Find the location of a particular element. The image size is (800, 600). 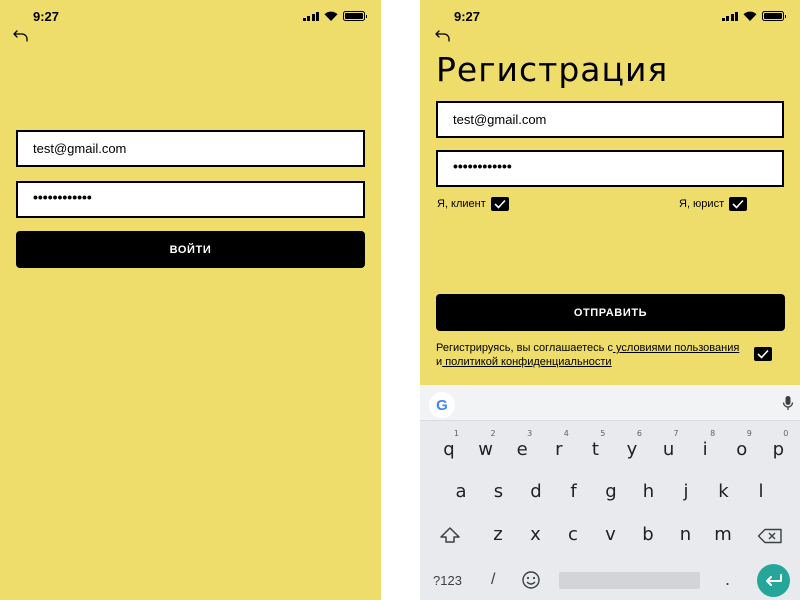

period-key: . is located at coordinates (727, 579).